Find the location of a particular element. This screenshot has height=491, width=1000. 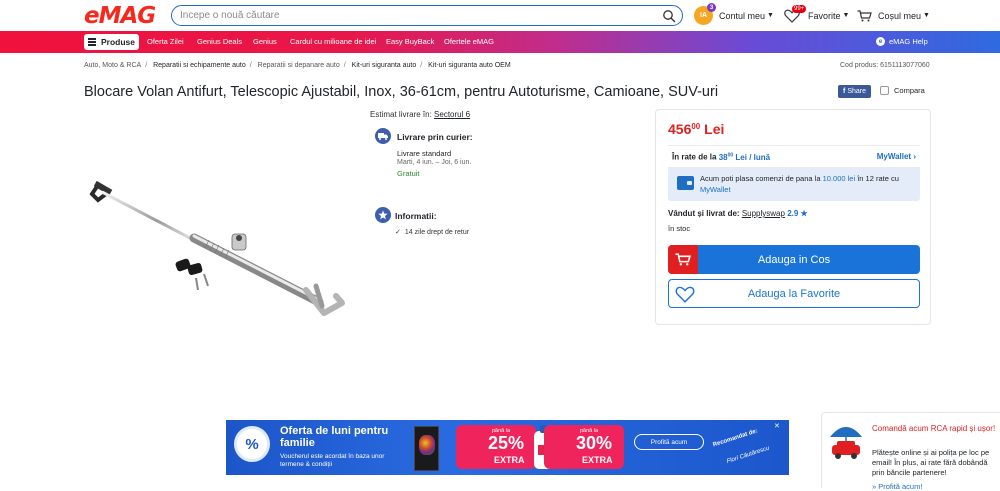

seller-link: Supplyswap is located at coordinates (763, 213).